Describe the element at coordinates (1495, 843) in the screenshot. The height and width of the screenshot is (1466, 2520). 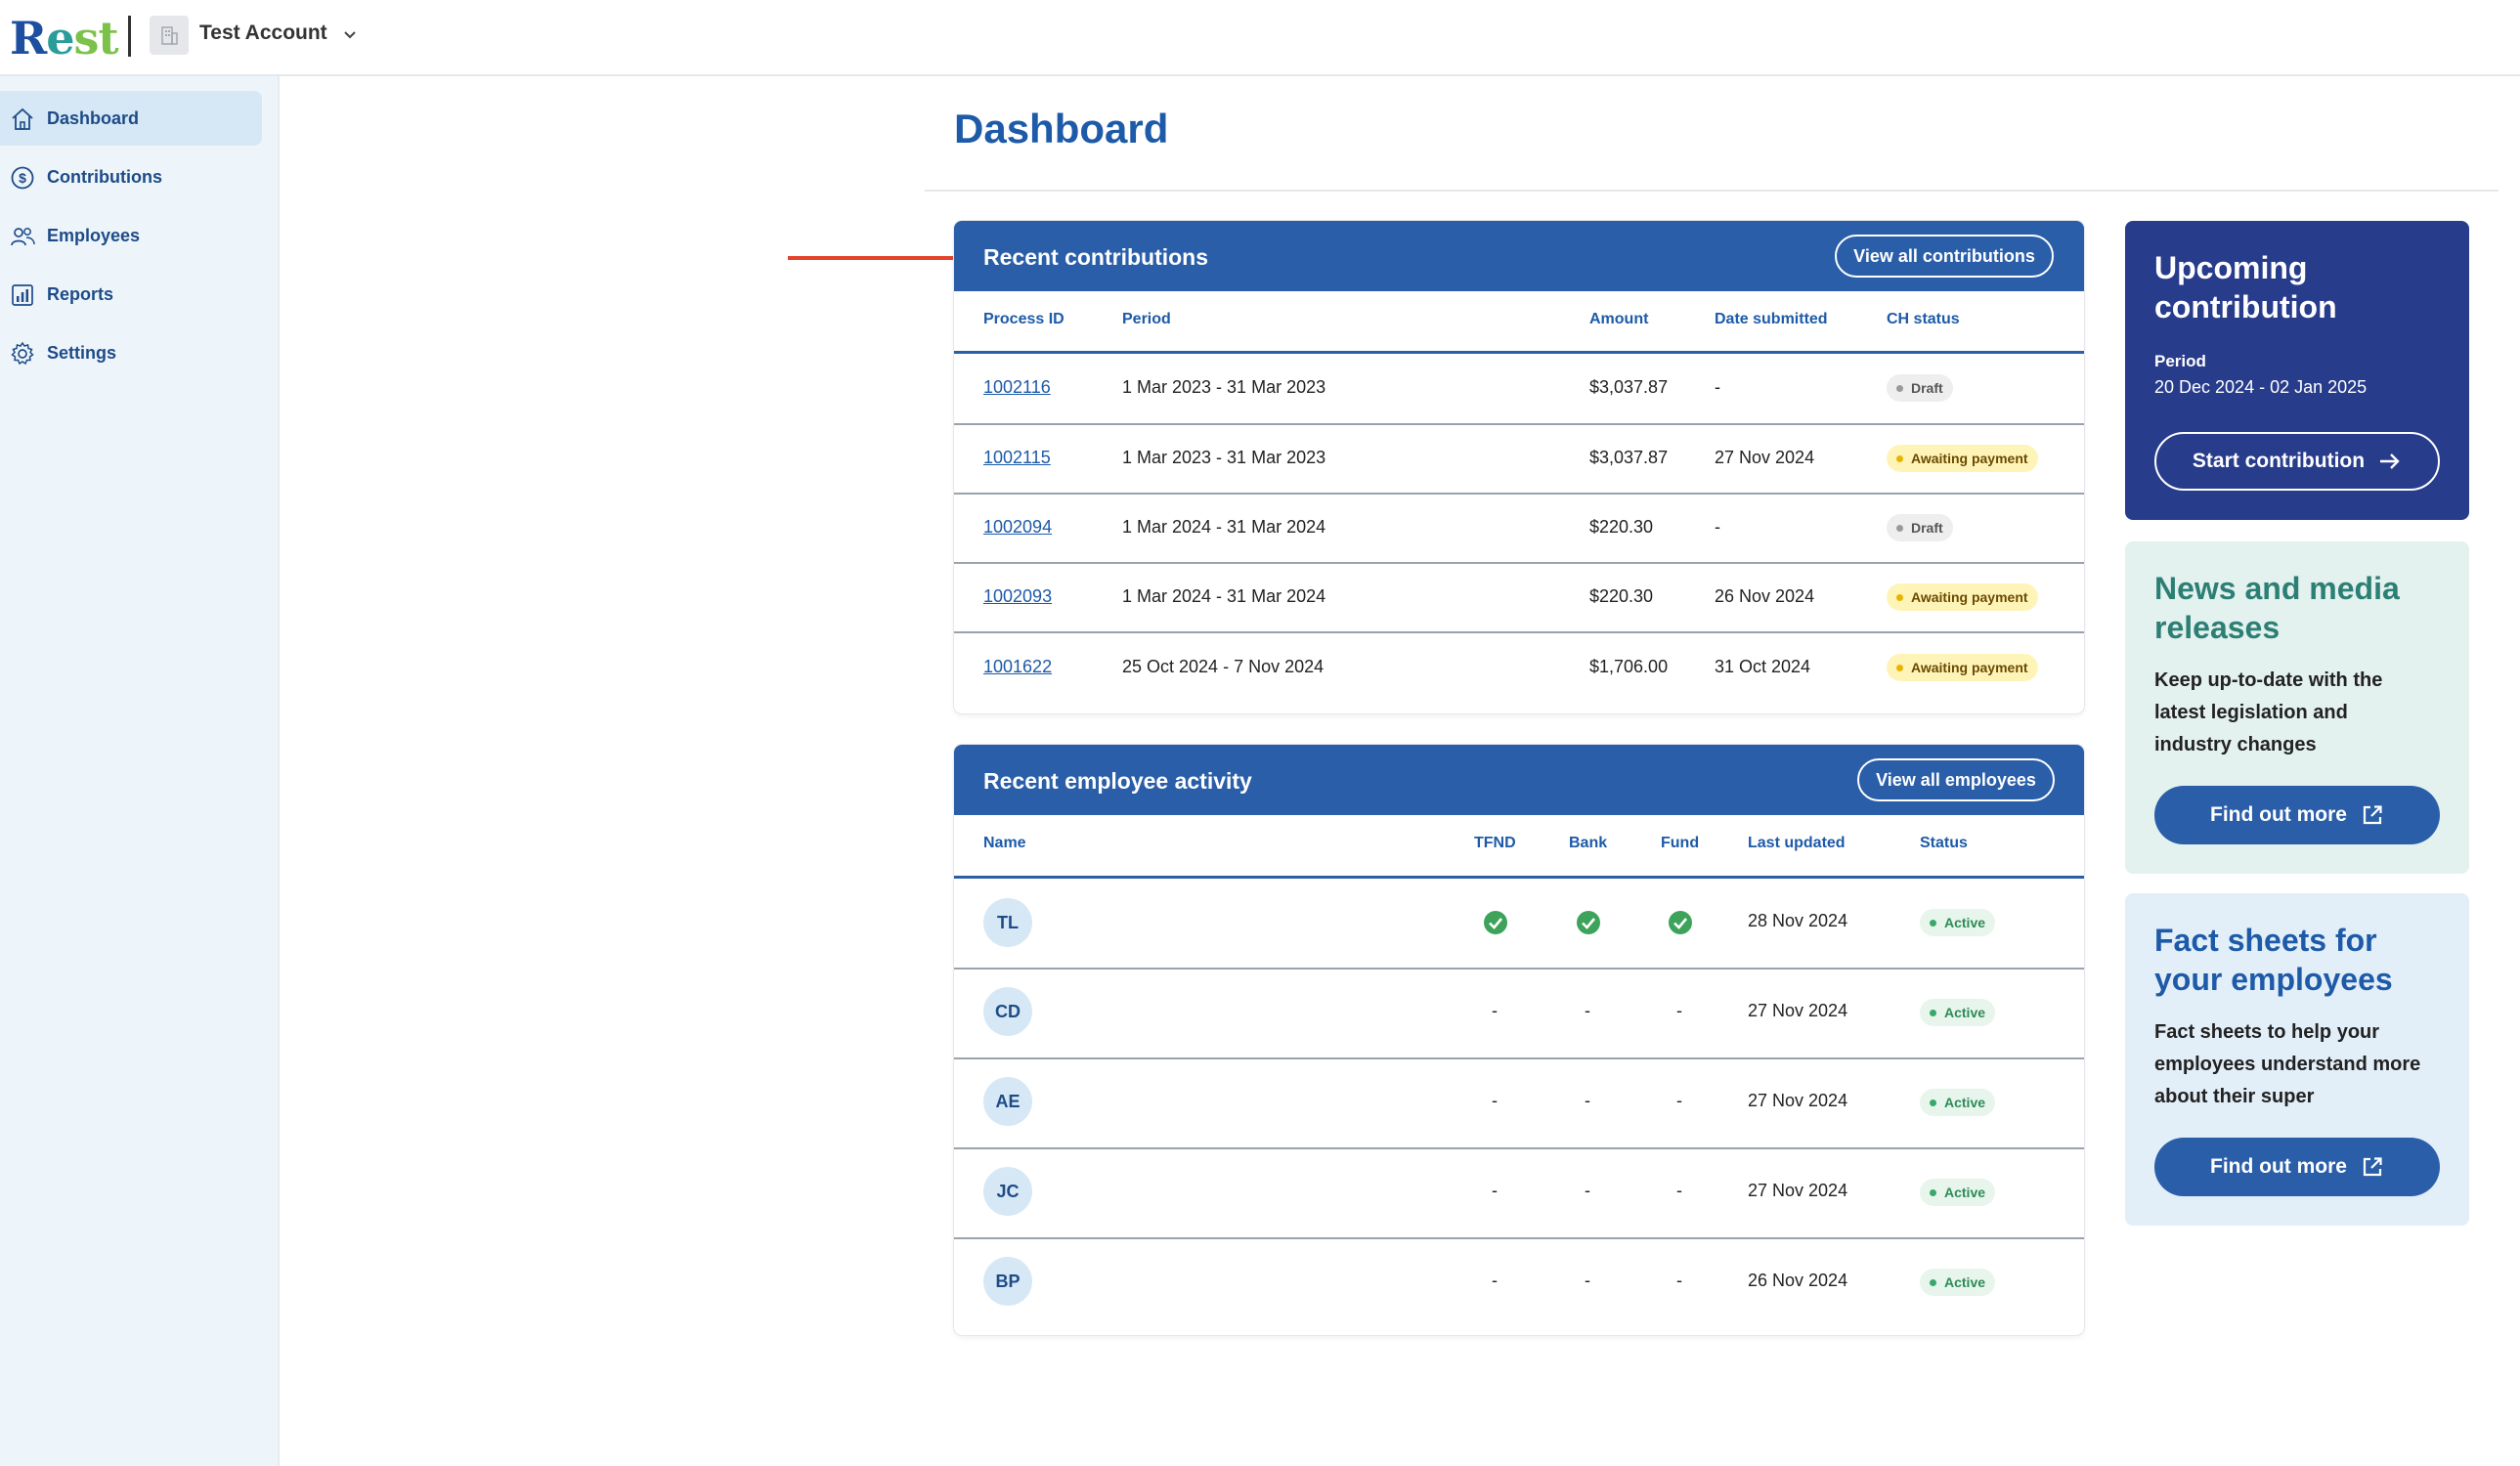
I see `column-header: TFND` at that location.